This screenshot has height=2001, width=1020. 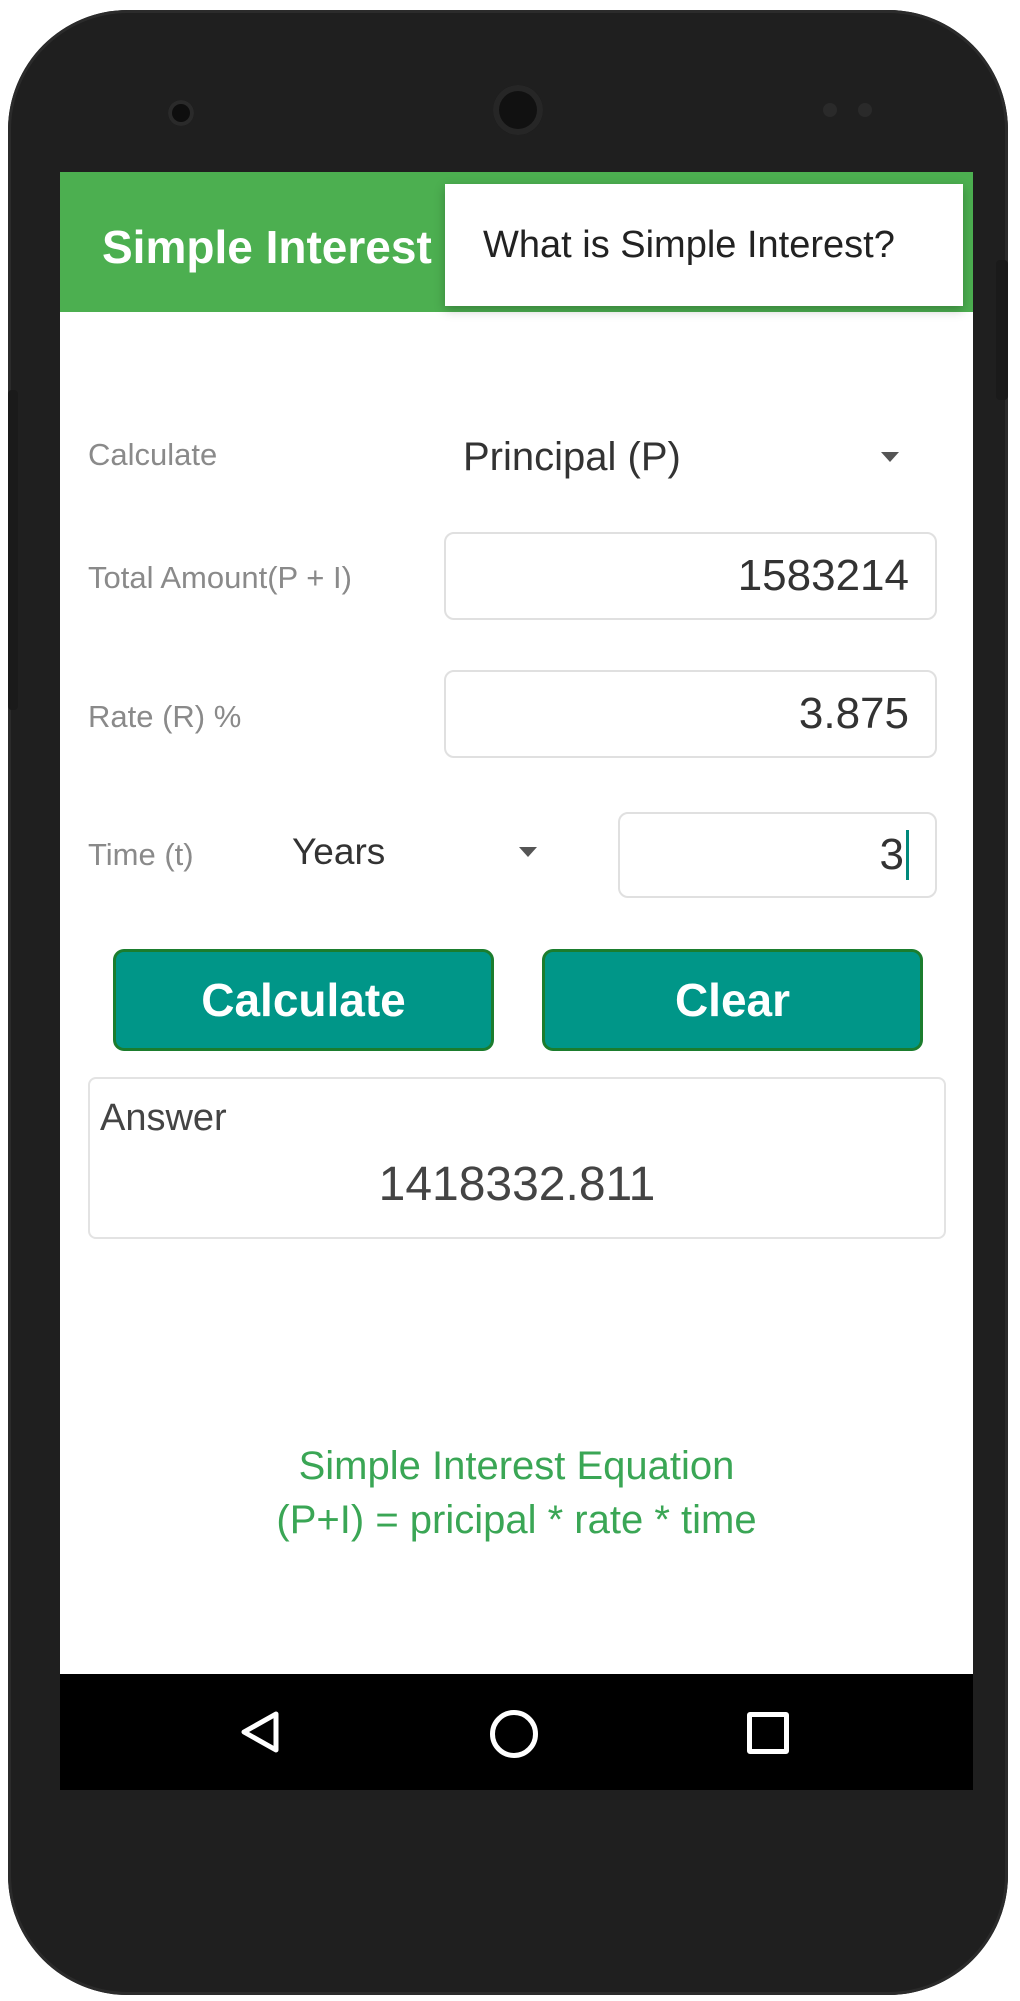 I want to click on front-camera, so click(x=518, y=110).